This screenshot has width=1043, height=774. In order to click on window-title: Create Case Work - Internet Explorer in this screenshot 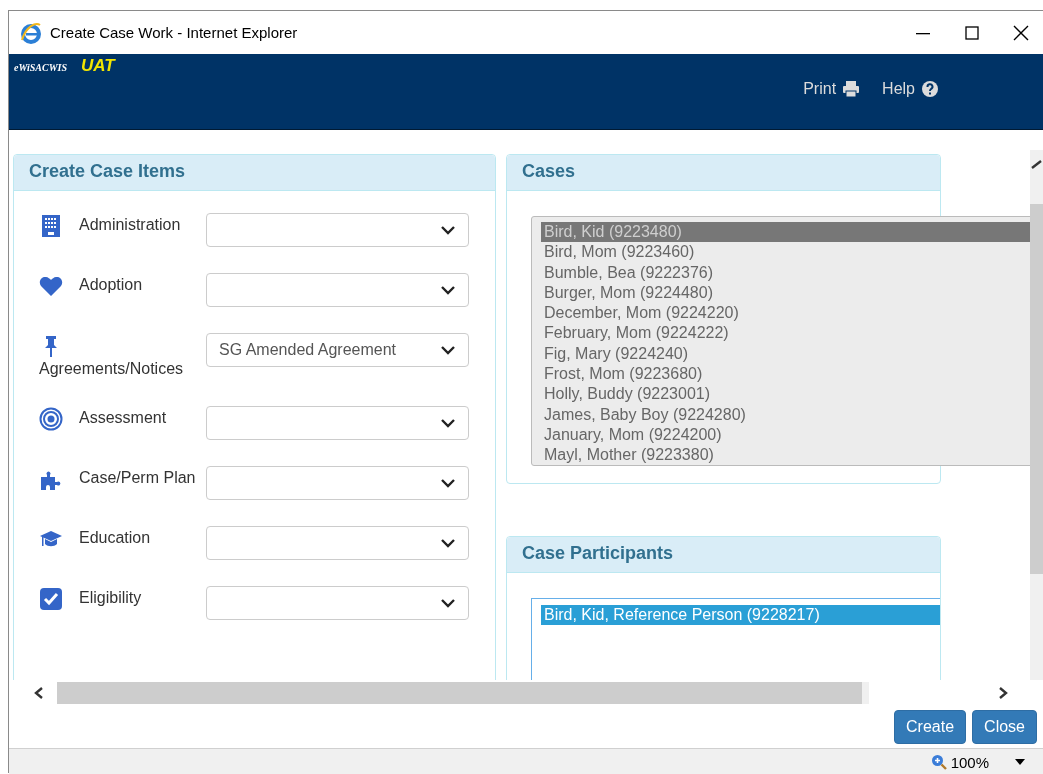, I will do `click(174, 32)`.